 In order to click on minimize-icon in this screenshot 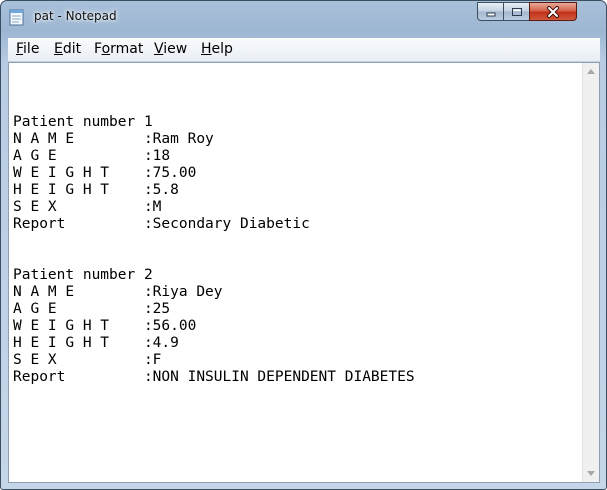, I will do `click(490, 14)`.